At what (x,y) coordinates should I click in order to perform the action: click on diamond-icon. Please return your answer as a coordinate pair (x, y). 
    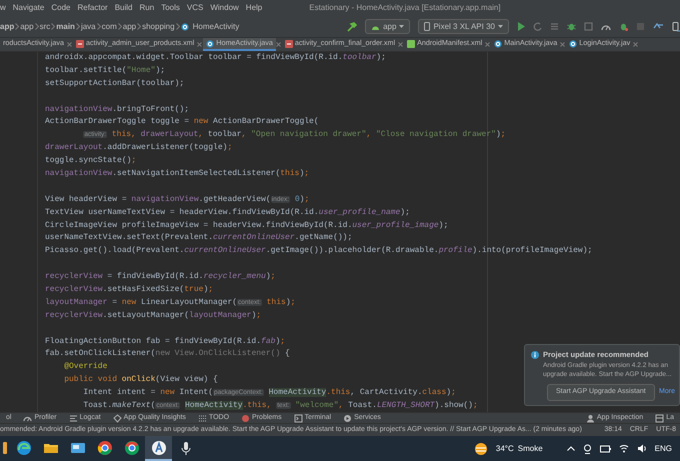
    Looking at the image, I should click on (117, 418).